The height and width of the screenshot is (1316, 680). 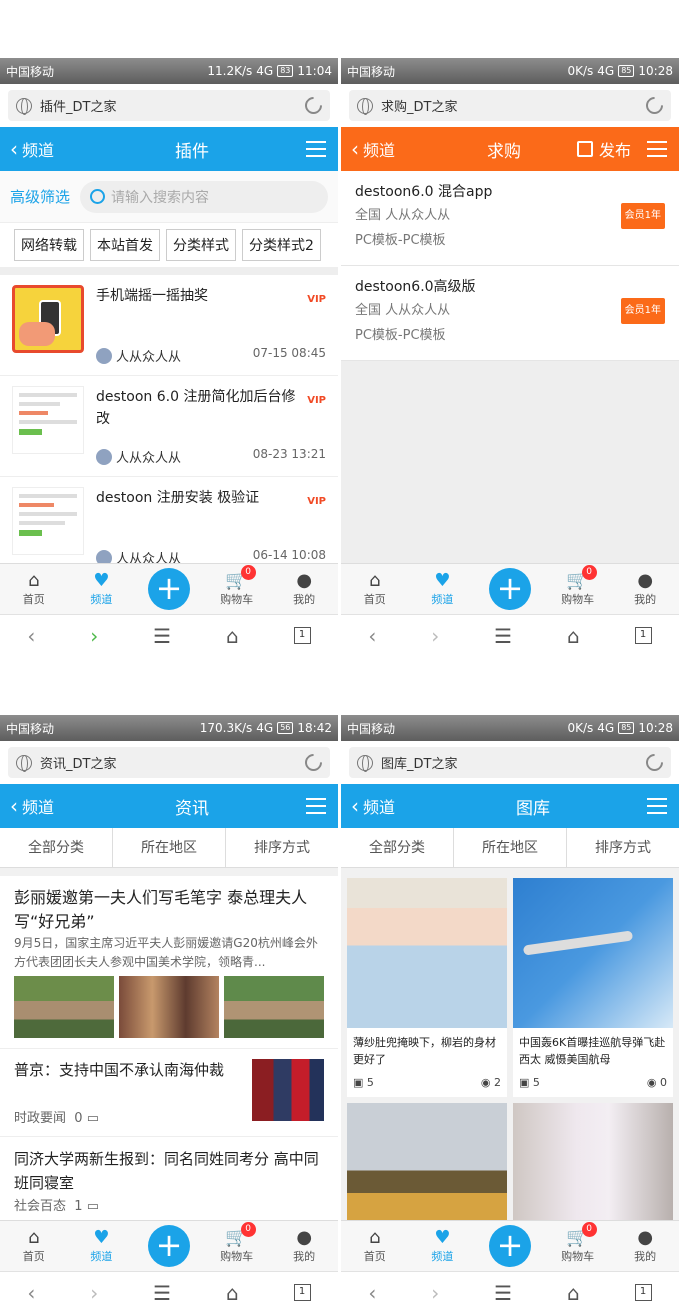 I want to click on list-item: 同济大学两新生报到：同名同姓同考分 高中同班同寝室 社会百态 1 ▭, so click(x=169, y=1178).